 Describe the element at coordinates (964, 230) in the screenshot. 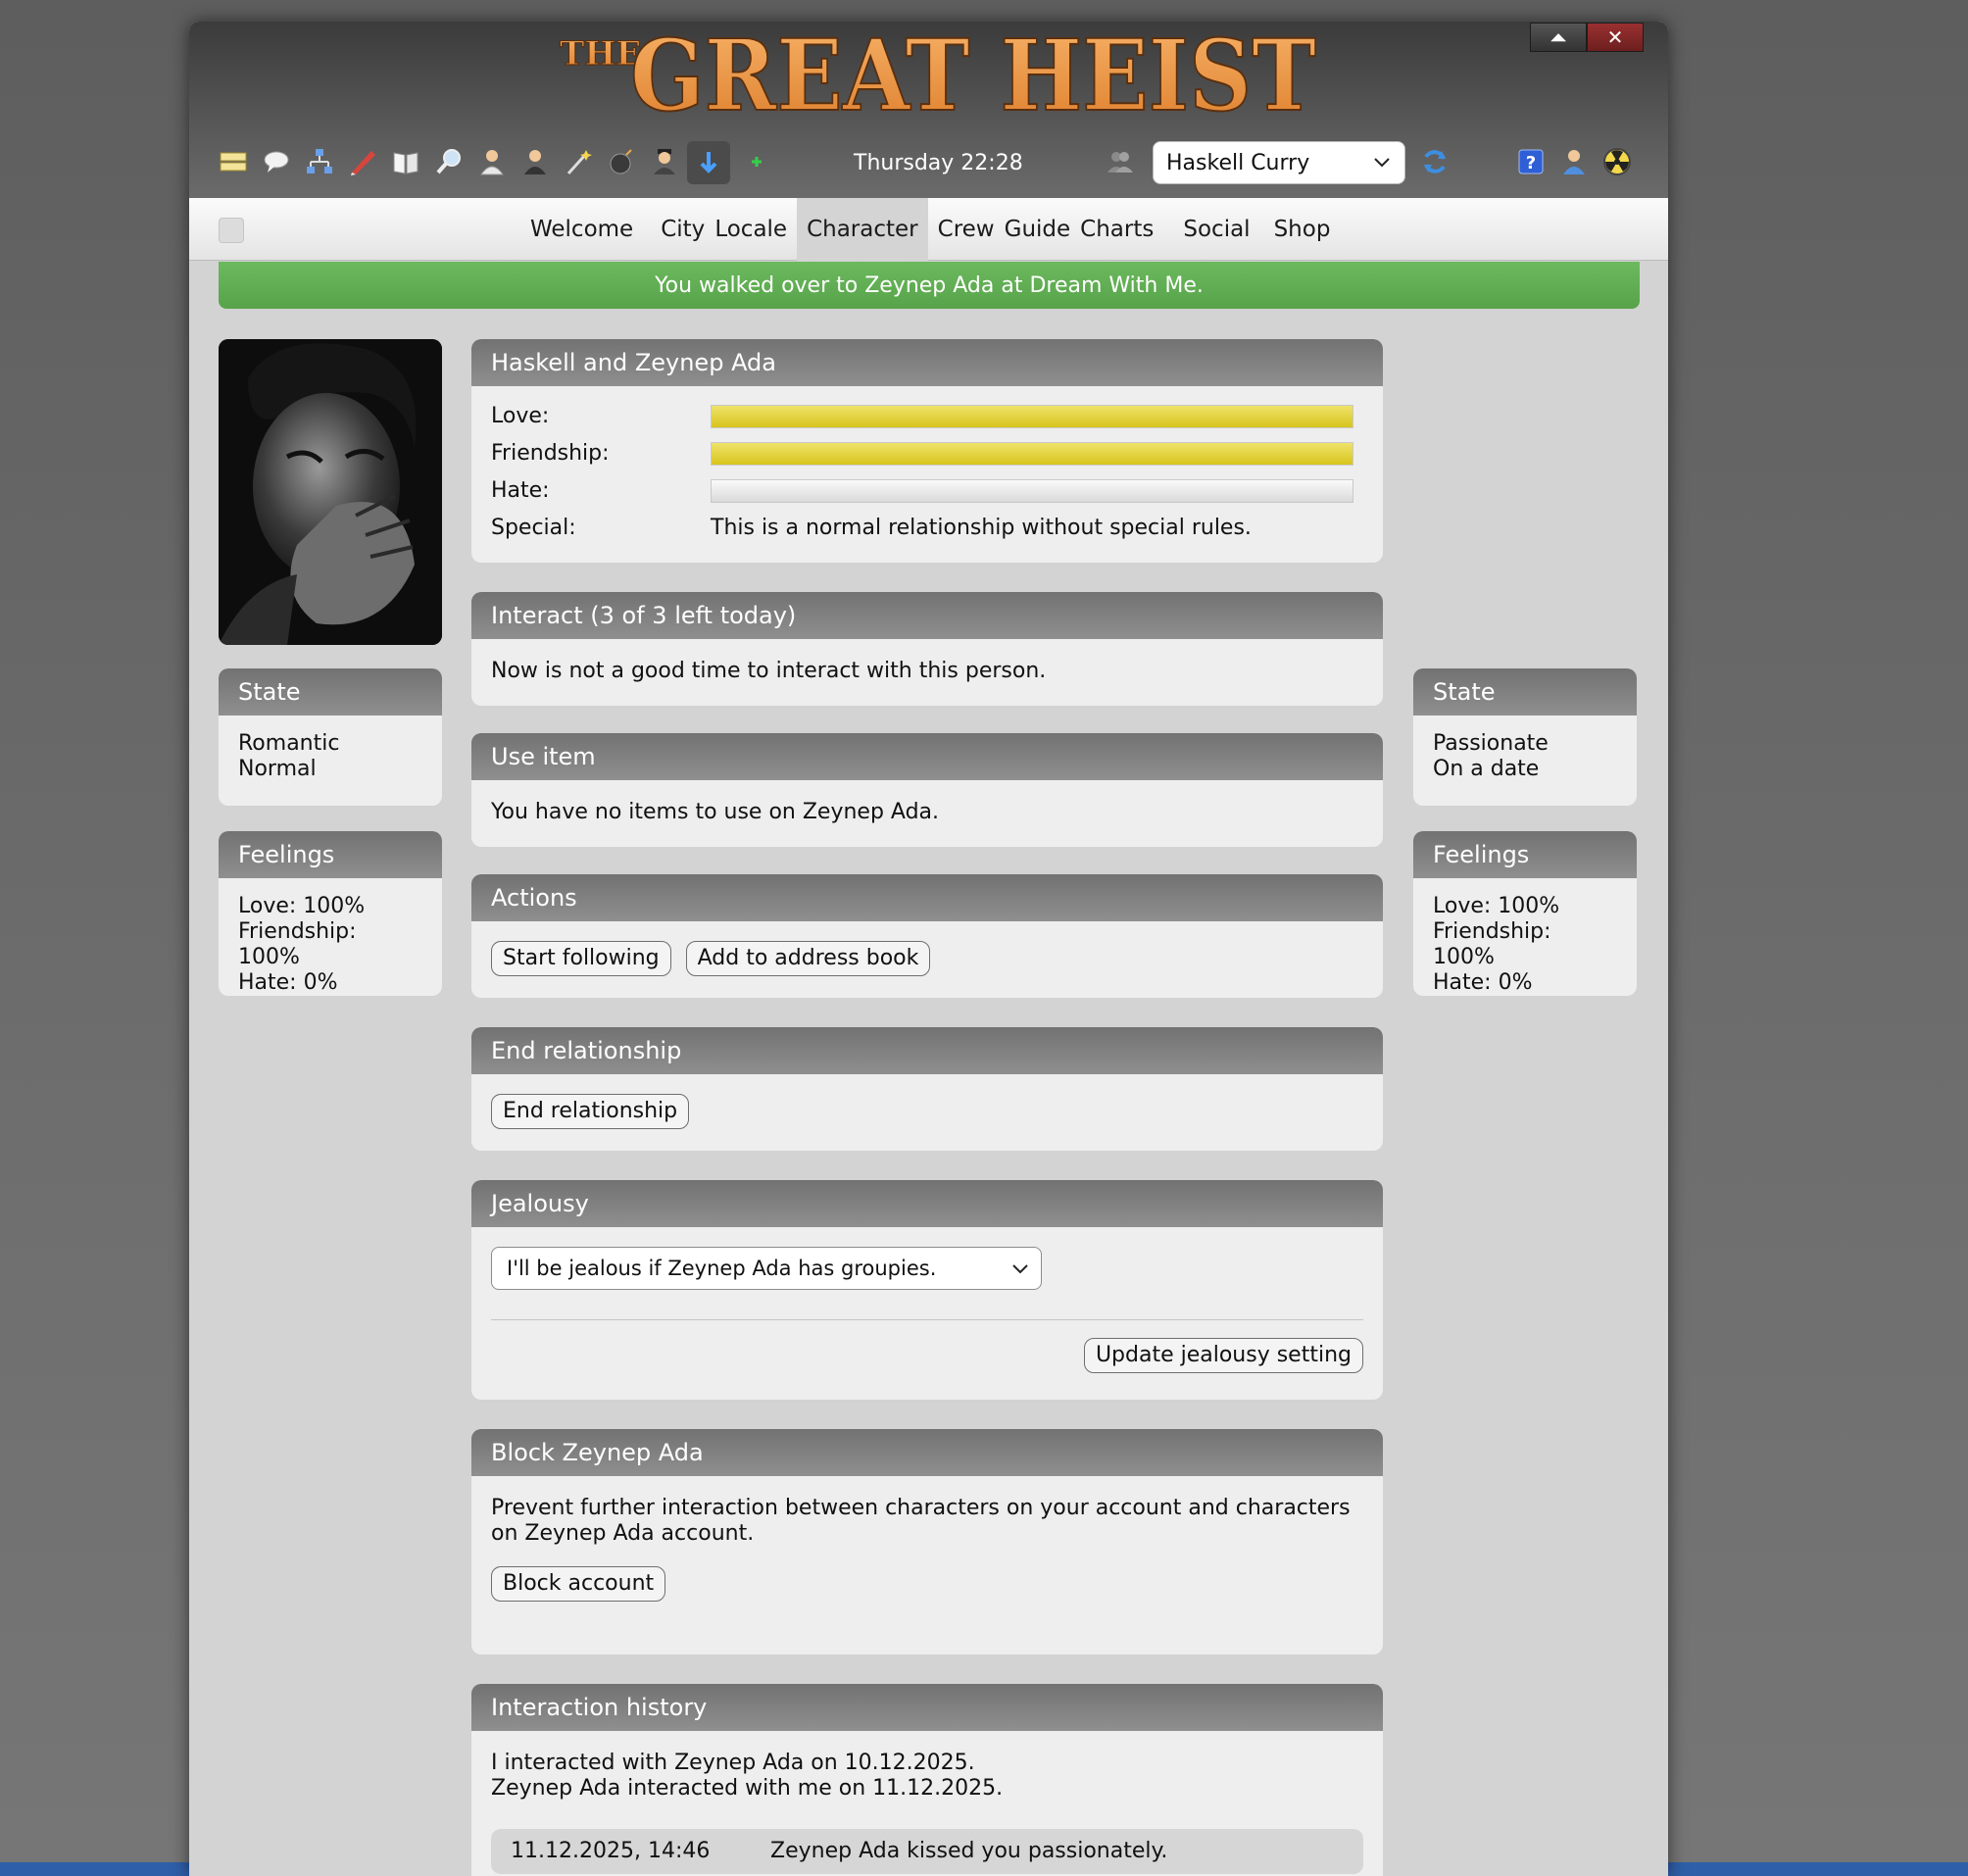

I see `nav-item-crew: Crew` at that location.